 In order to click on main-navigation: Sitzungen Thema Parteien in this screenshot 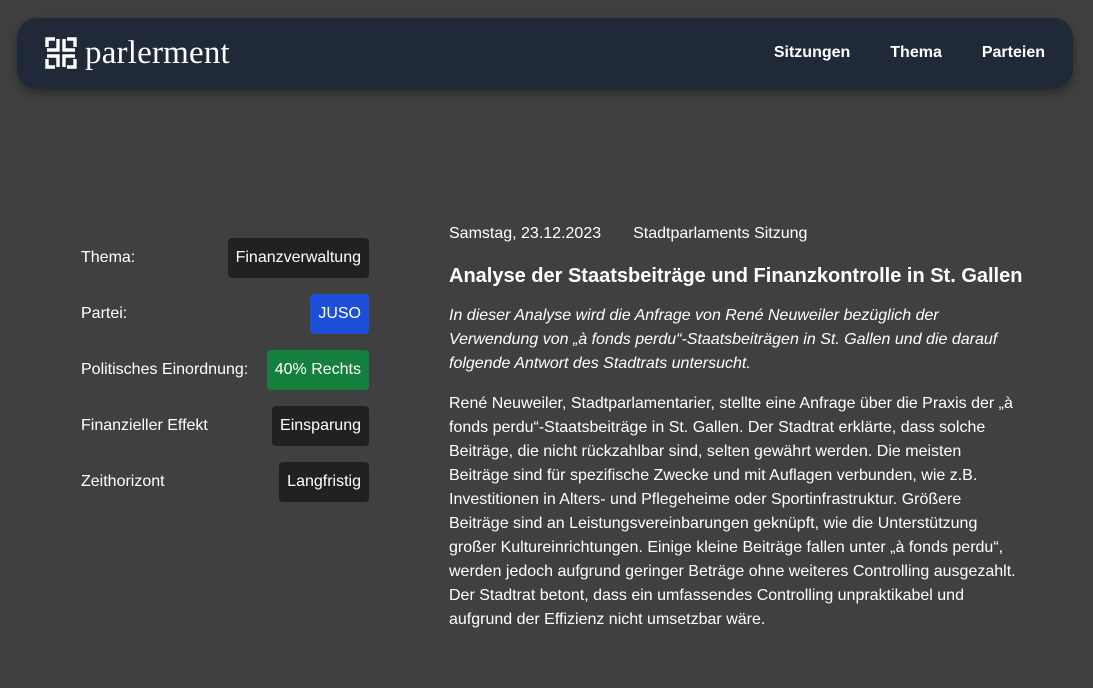, I will do `click(909, 53)`.